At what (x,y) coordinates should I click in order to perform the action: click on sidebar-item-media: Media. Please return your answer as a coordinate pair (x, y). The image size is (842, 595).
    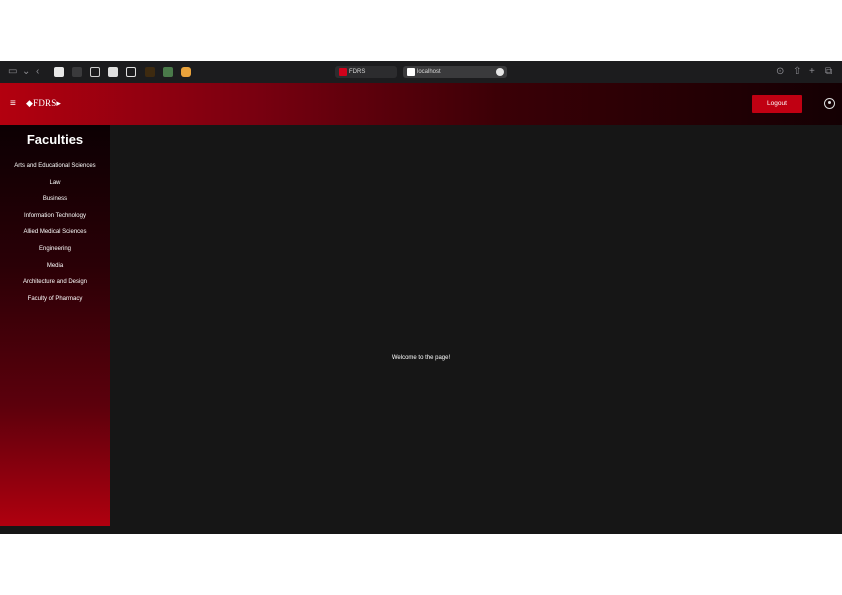
    Looking at the image, I should click on (55, 266).